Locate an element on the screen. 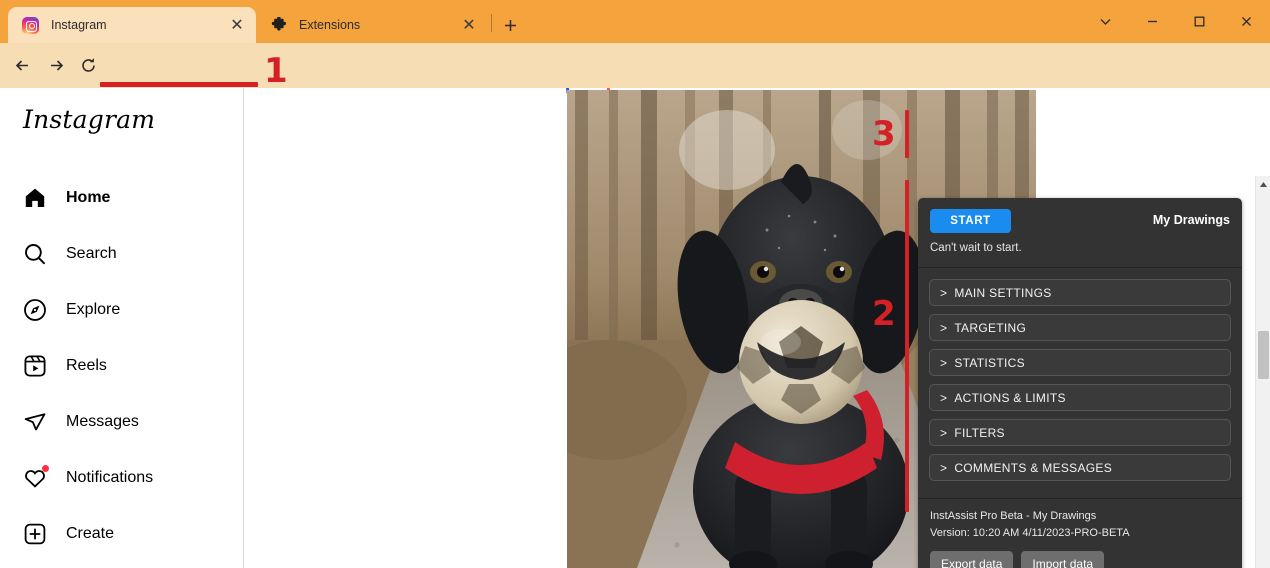 The image size is (1270, 568). section-main-settings: > MAIN SETTINGS is located at coordinates (1080, 292).